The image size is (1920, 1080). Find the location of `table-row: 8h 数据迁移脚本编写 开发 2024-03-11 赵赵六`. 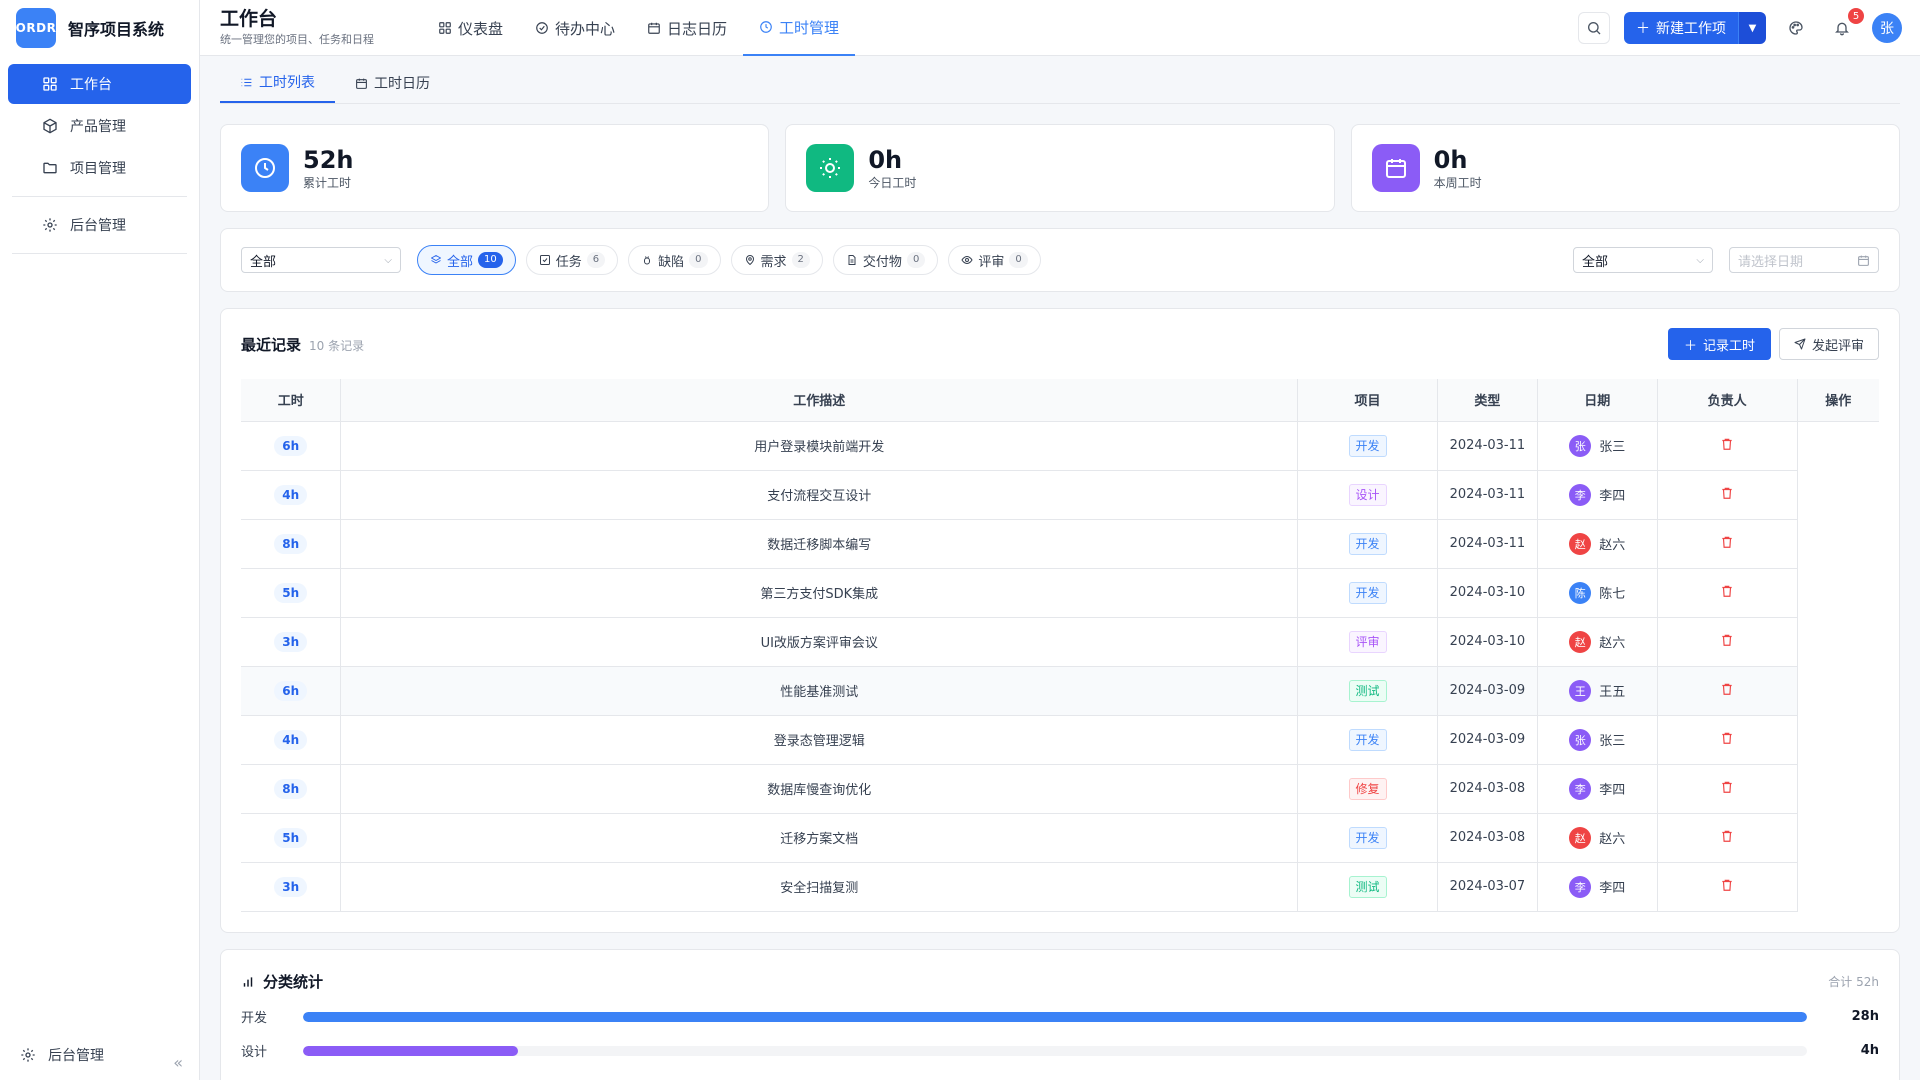

table-row: 8h 数据迁移脚本编写 开发 2024-03-11 赵赵六 is located at coordinates (1060, 544).